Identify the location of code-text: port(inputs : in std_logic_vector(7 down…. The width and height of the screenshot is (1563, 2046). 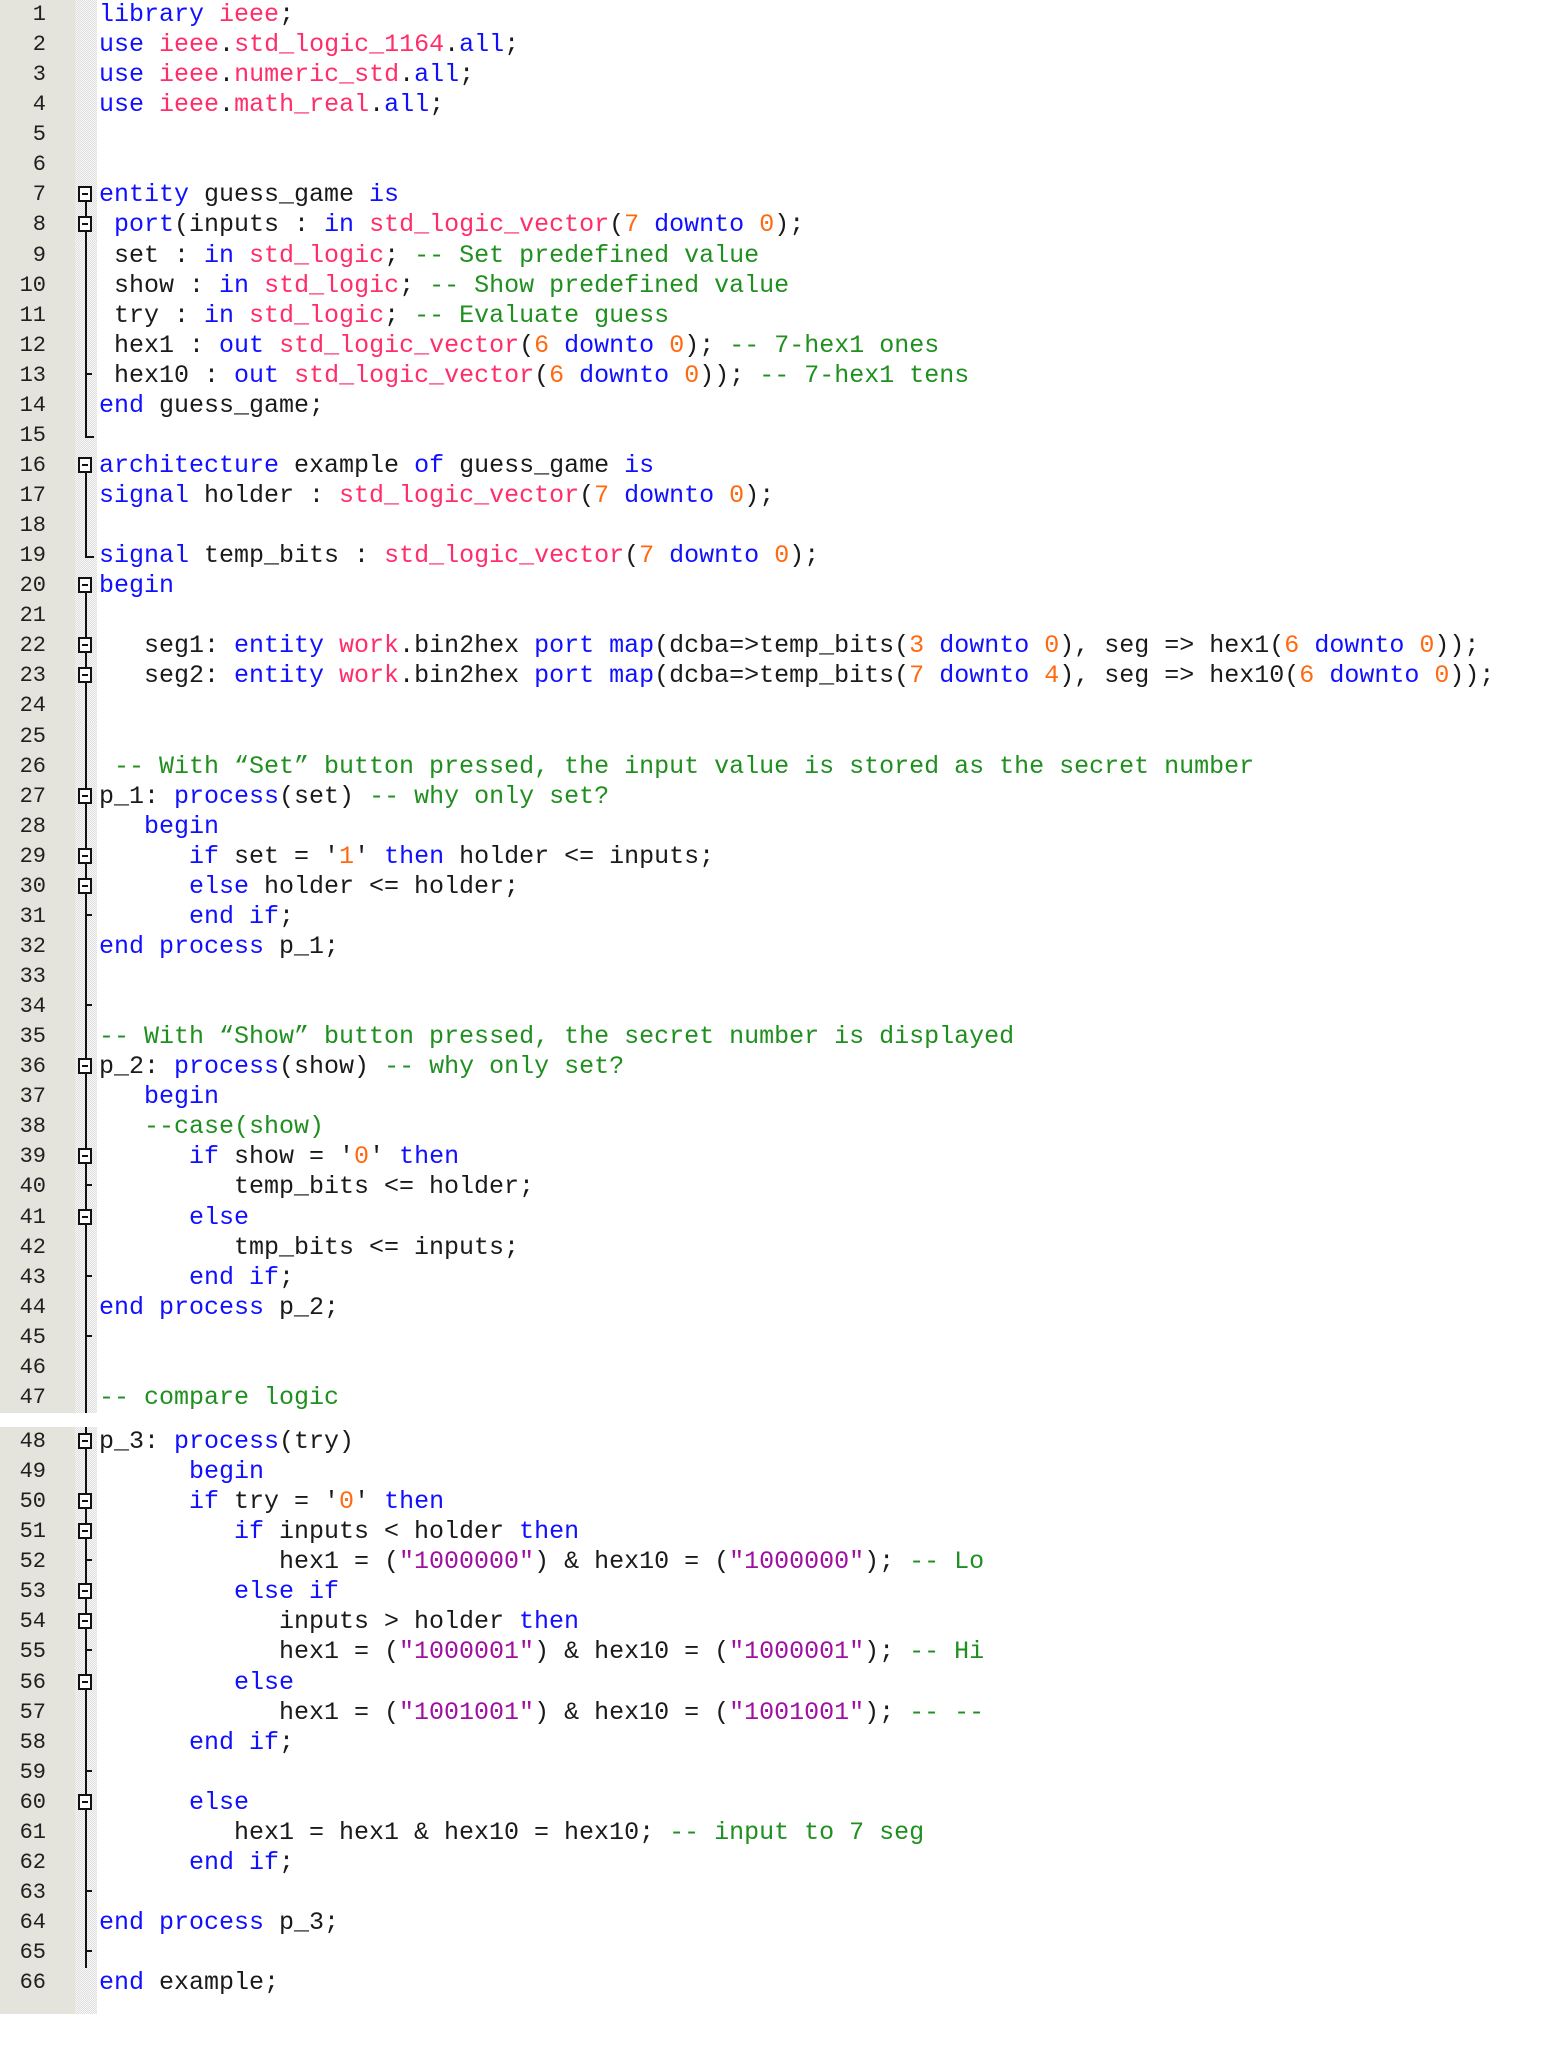
(459, 225).